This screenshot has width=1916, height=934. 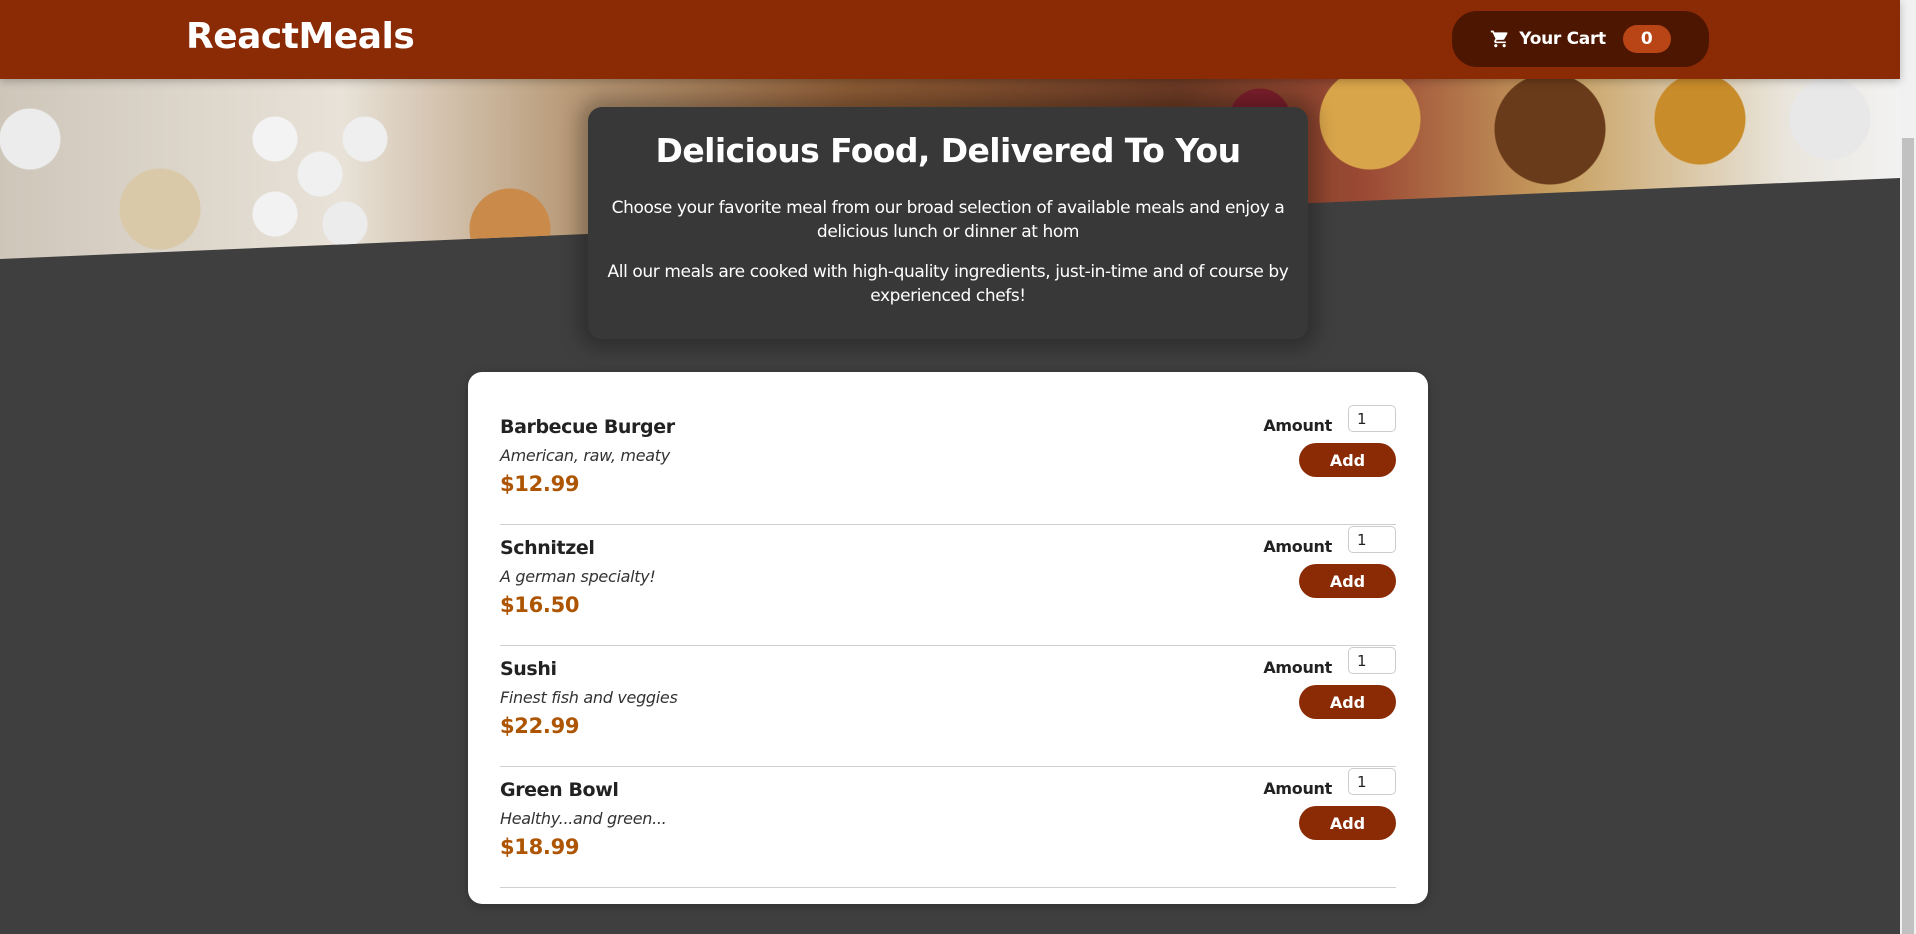 What do you see at coordinates (950, 39) in the screenshot?
I see `app-header: ReactMeals Your Cart 0` at bounding box center [950, 39].